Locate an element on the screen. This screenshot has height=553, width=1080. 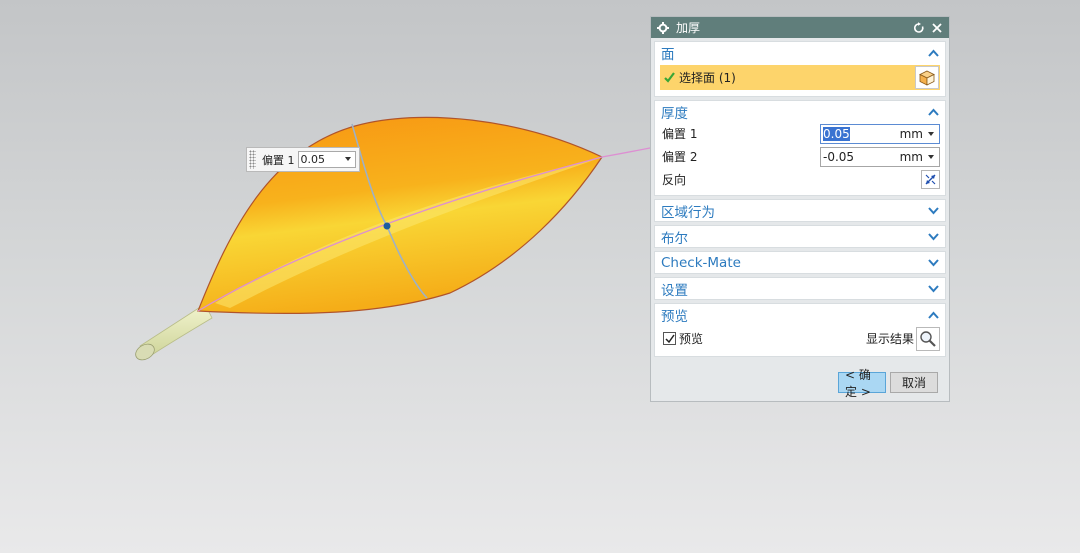
region-behavior-title: 区域行为 is located at coordinates (688, 212).